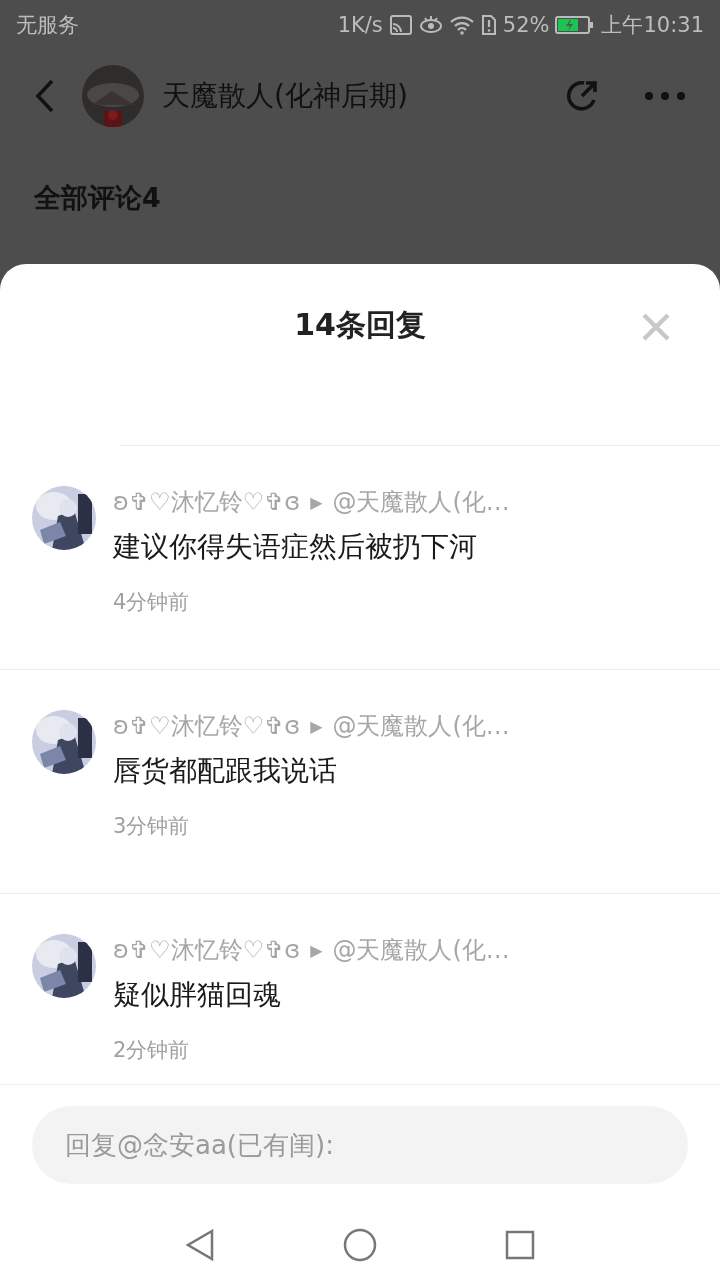 The height and width of the screenshot is (1280, 720). Describe the element at coordinates (285, 96) in the screenshot. I see `profile-name: 天魔散人(化神后期)` at that location.